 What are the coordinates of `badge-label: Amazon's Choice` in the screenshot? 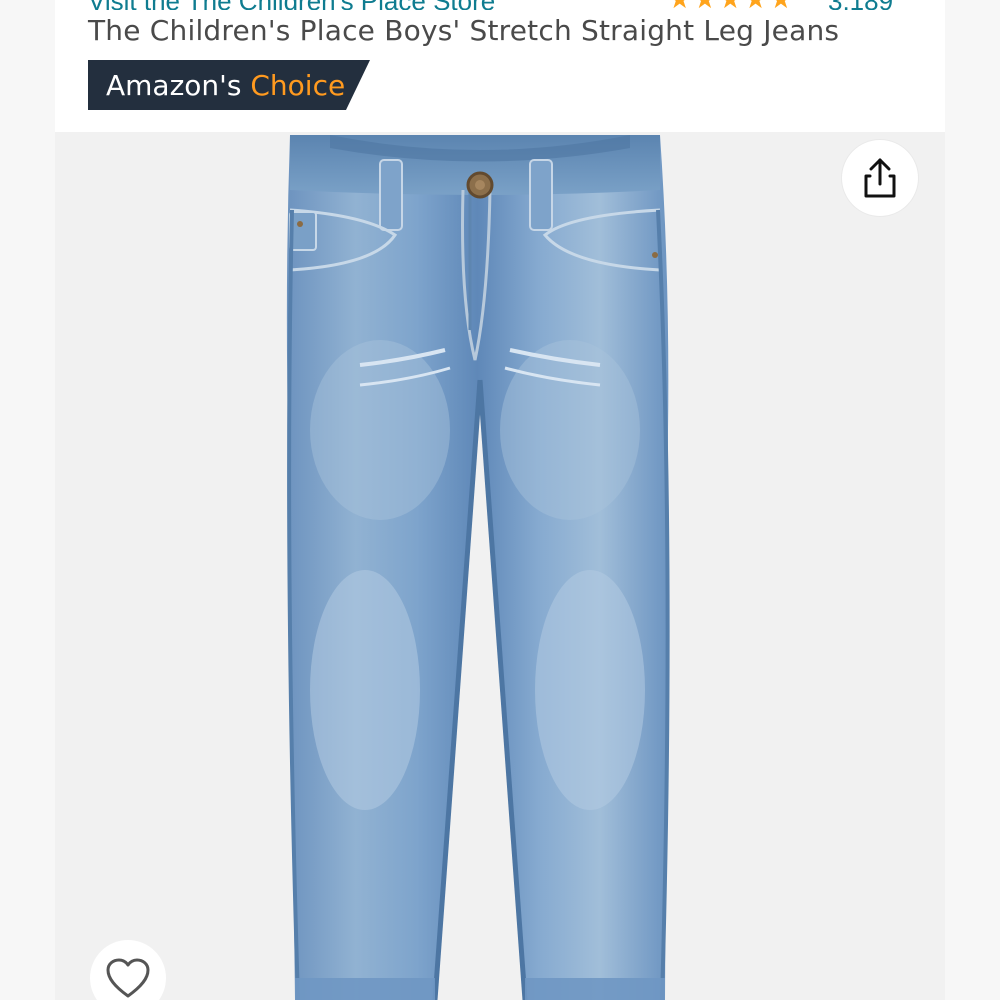 It's located at (225, 85).